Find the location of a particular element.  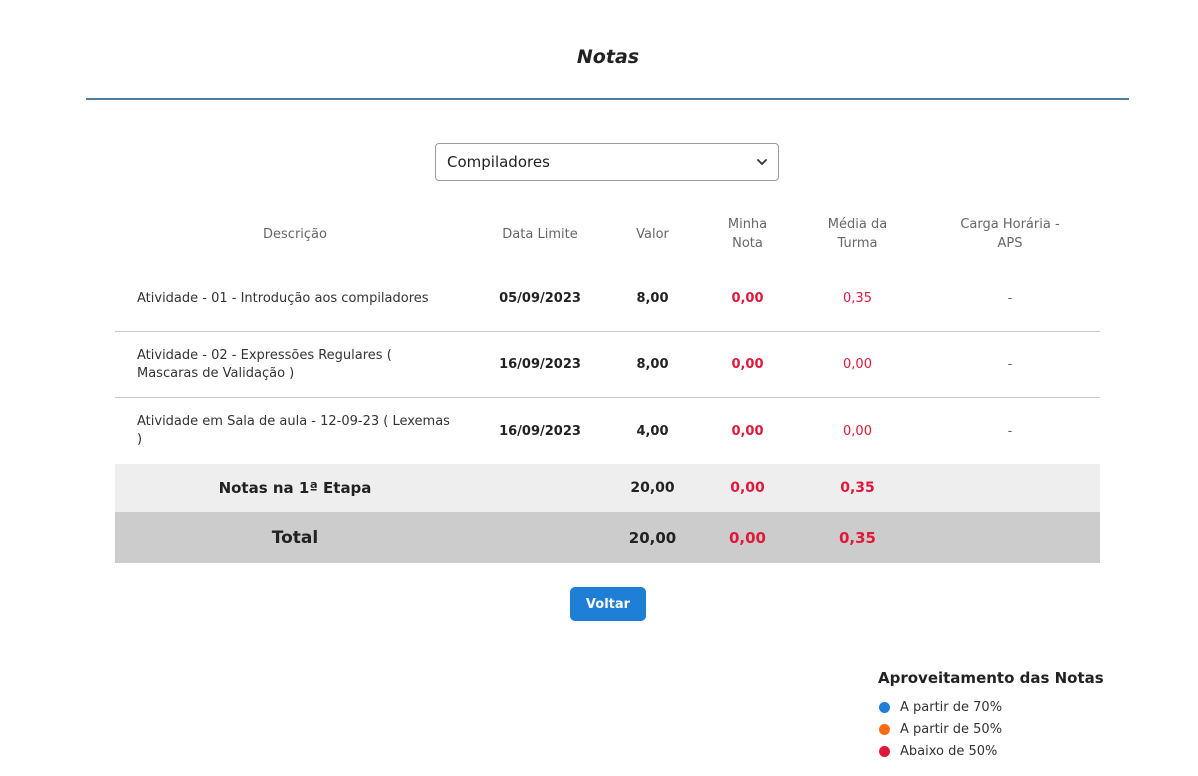

row-due-date: 05/09/2023 is located at coordinates (540, 298).